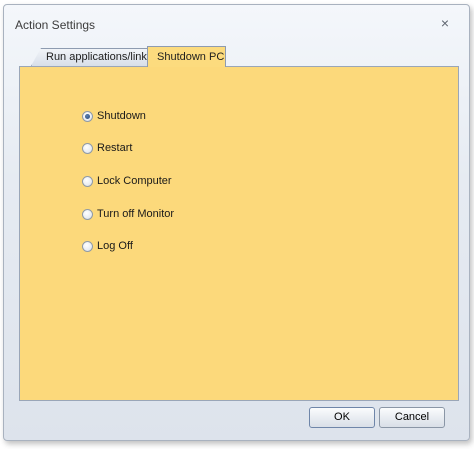  What do you see at coordinates (239, 55) in the screenshot?
I see `tab-strip: Run applications/links Shutdown PC` at bounding box center [239, 55].